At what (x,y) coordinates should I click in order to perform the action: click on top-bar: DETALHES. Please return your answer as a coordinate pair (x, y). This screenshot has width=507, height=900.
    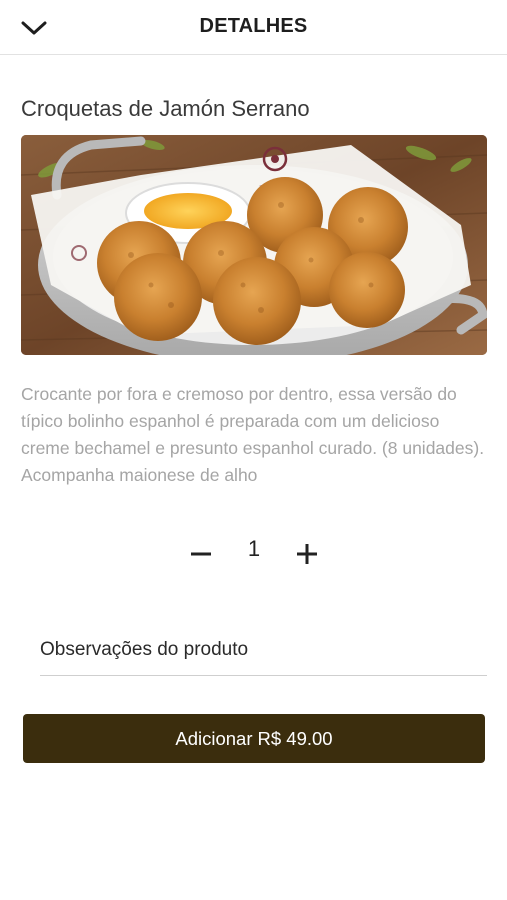
    Looking at the image, I should click on (253, 27).